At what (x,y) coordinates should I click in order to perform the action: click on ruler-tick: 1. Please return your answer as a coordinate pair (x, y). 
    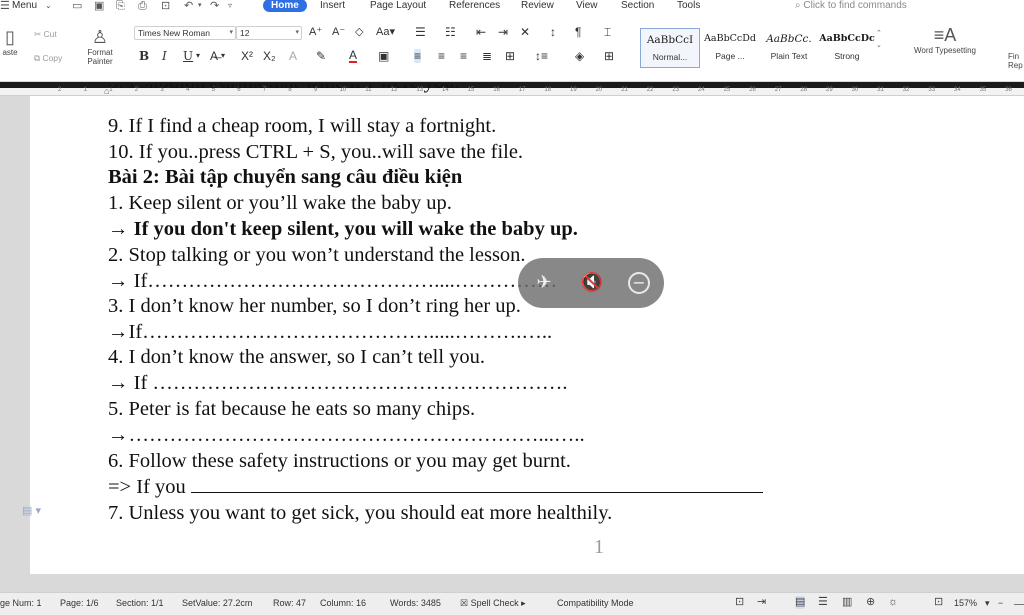
    Looking at the image, I should click on (85, 90).